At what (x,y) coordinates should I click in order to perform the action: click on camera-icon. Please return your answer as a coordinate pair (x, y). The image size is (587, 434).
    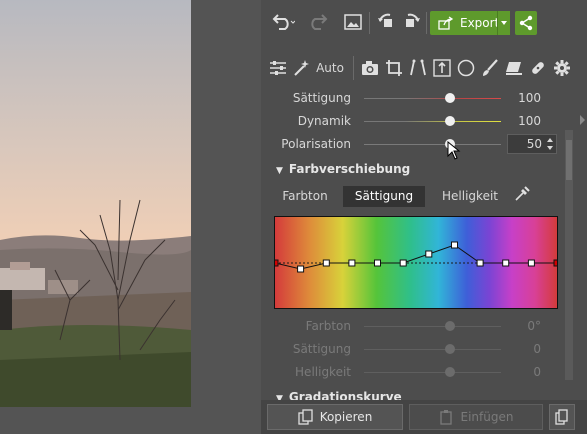
    Looking at the image, I should click on (370, 68).